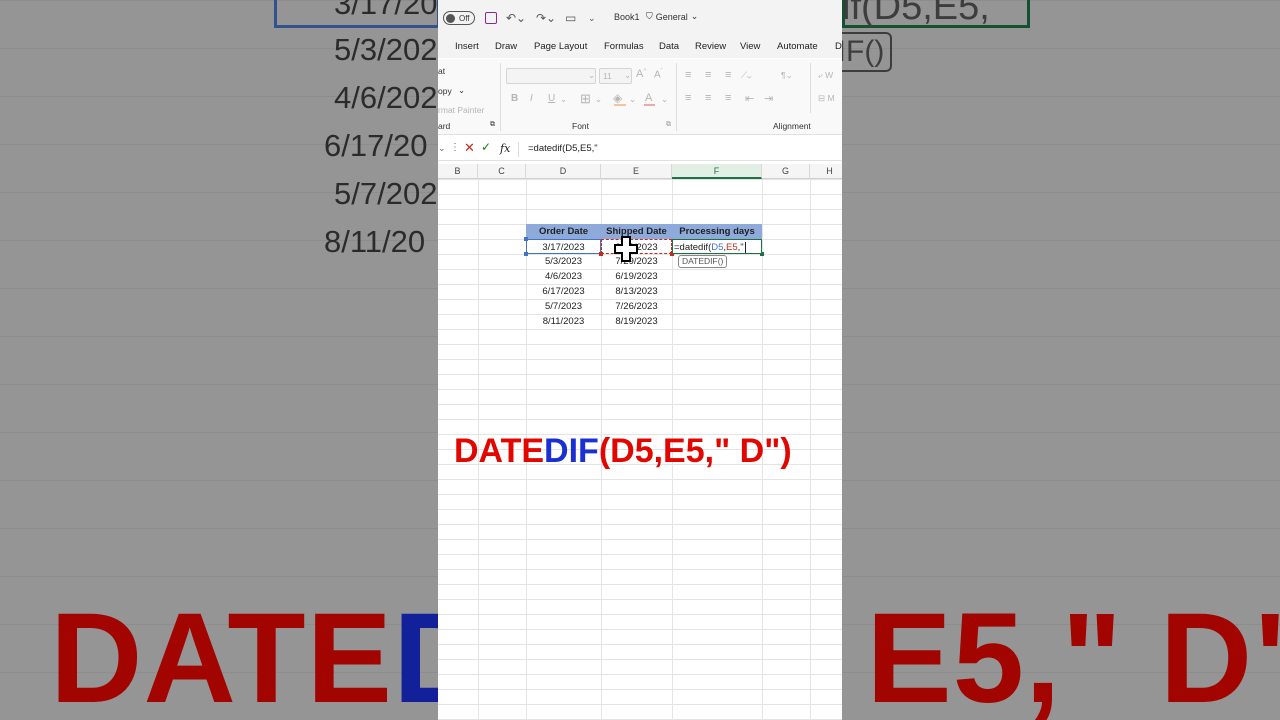  Describe the element at coordinates (826, 98) in the screenshot. I see `merge-button: ⊟ M` at that location.